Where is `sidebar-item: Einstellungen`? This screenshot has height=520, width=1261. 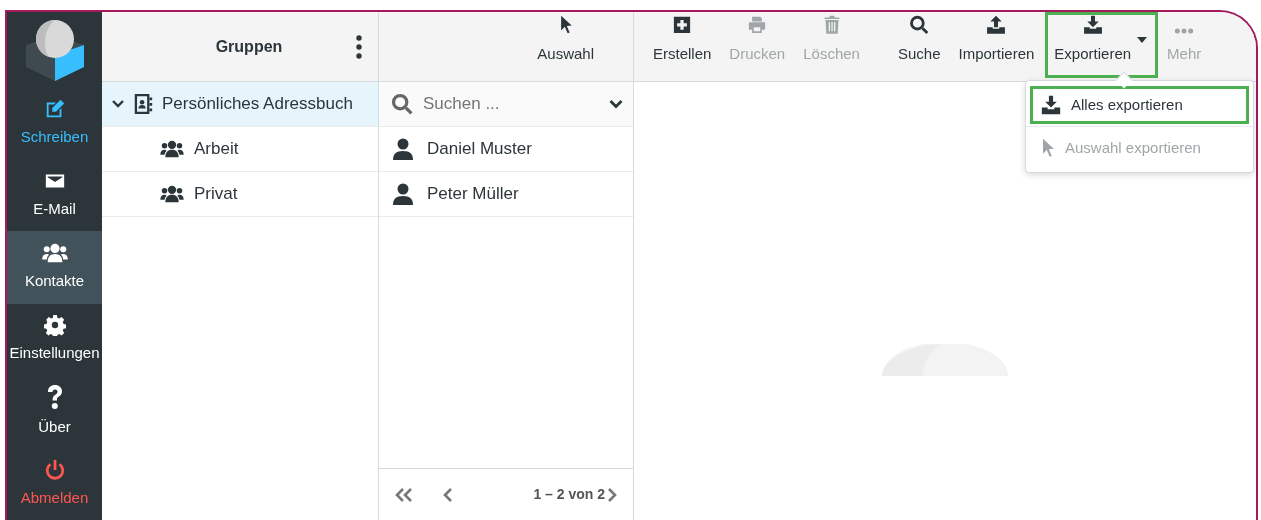
sidebar-item: Einstellungen is located at coordinates (54, 339).